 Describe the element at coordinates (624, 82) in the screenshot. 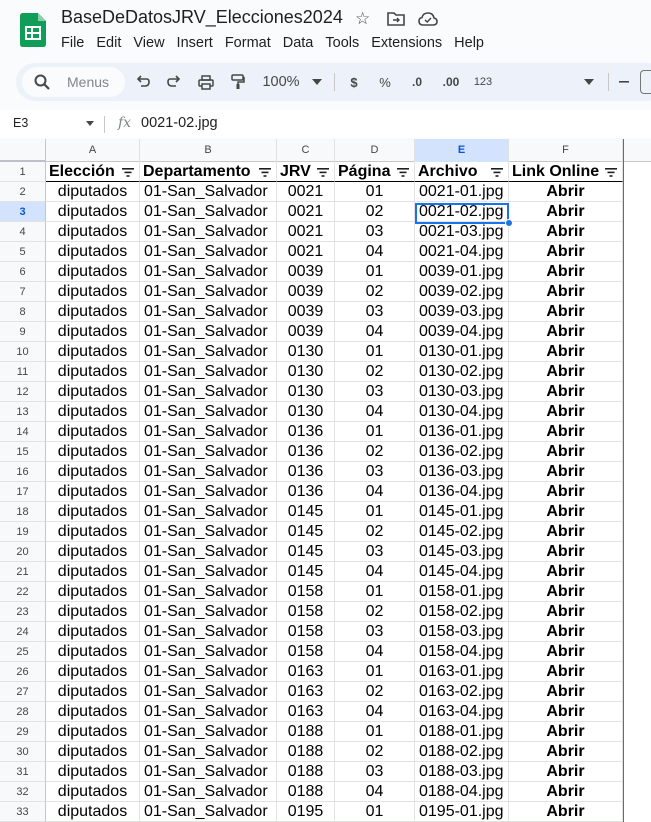

I see `decrease-font-size-icon` at that location.